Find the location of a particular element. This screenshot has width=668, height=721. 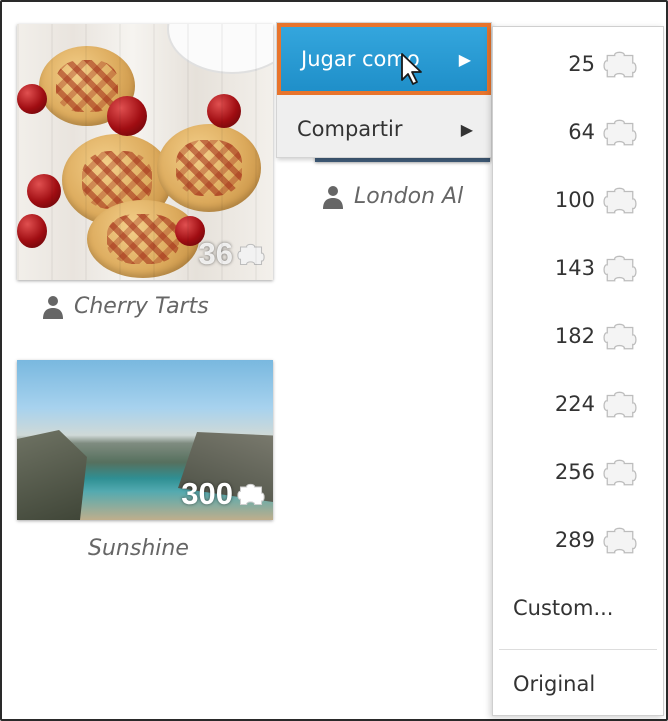

submenu-item-224: 224 is located at coordinates (578, 404).